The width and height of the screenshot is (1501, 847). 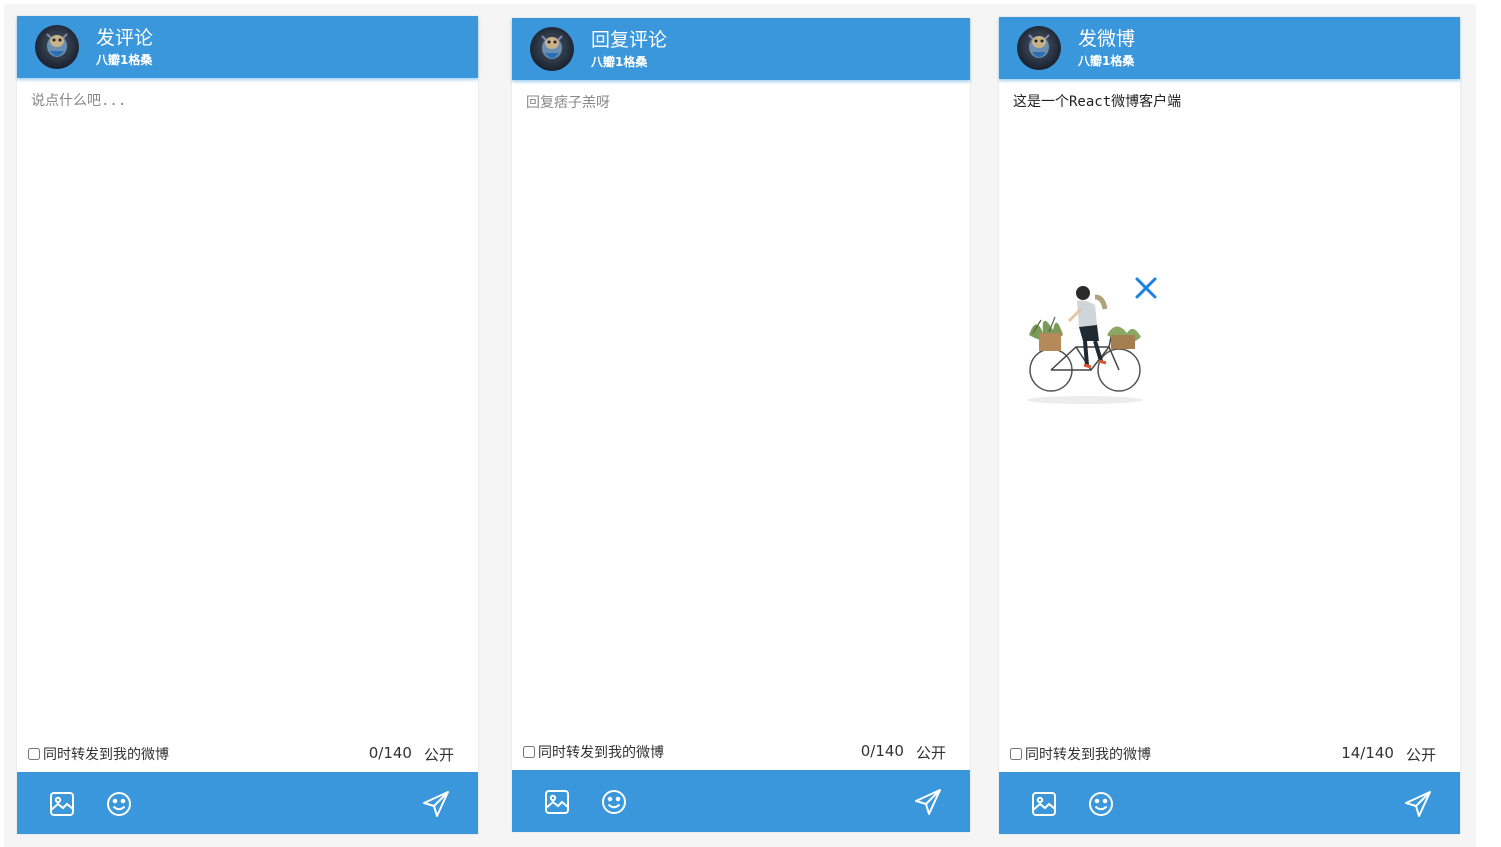 I want to click on attached-image, so click(x=1084, y=340).